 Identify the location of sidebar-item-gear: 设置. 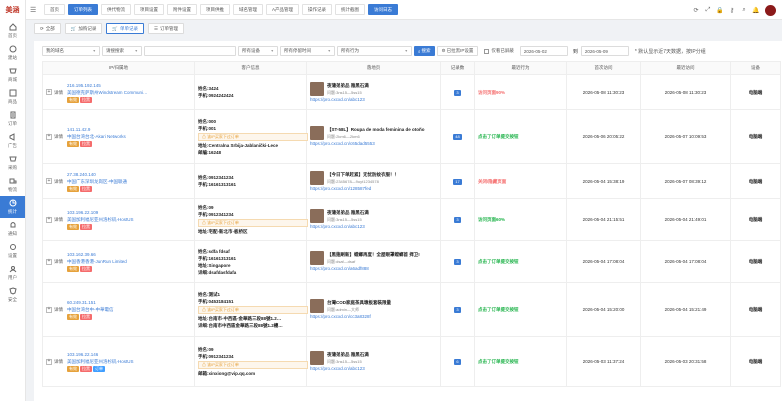
(12, 251).